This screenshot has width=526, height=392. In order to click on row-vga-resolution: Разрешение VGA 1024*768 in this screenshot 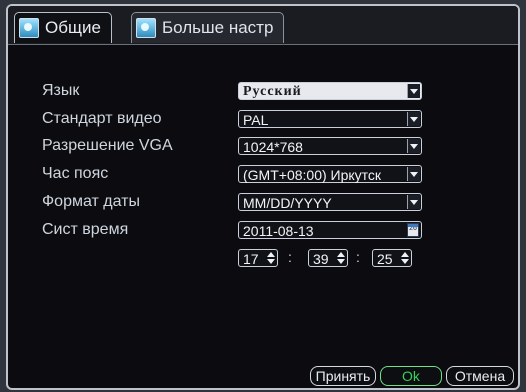, I will do `click(280, 146)`.